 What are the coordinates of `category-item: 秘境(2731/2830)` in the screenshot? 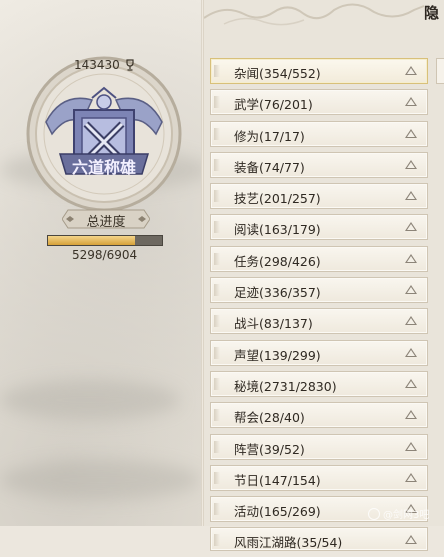 It's located at (319, 383).